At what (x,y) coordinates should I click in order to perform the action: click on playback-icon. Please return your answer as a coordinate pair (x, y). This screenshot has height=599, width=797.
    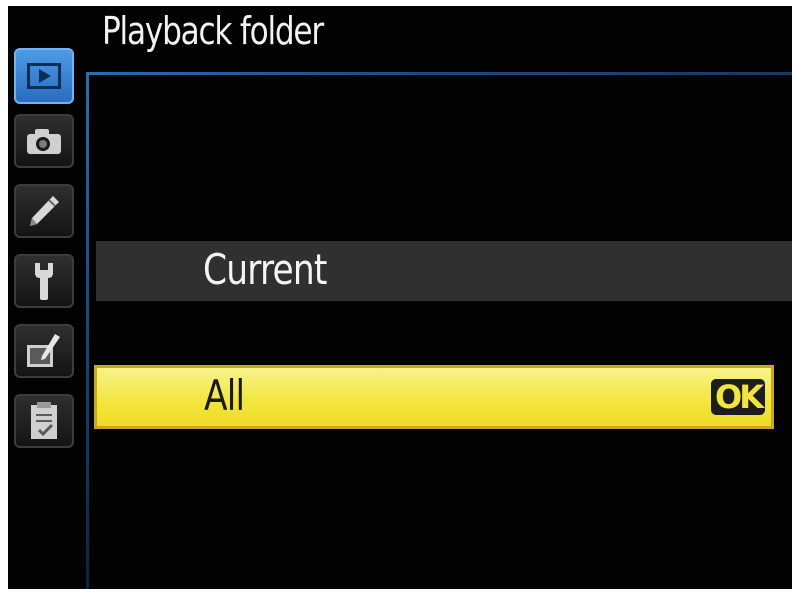
    Looking at the image, I should click on (44, 76).